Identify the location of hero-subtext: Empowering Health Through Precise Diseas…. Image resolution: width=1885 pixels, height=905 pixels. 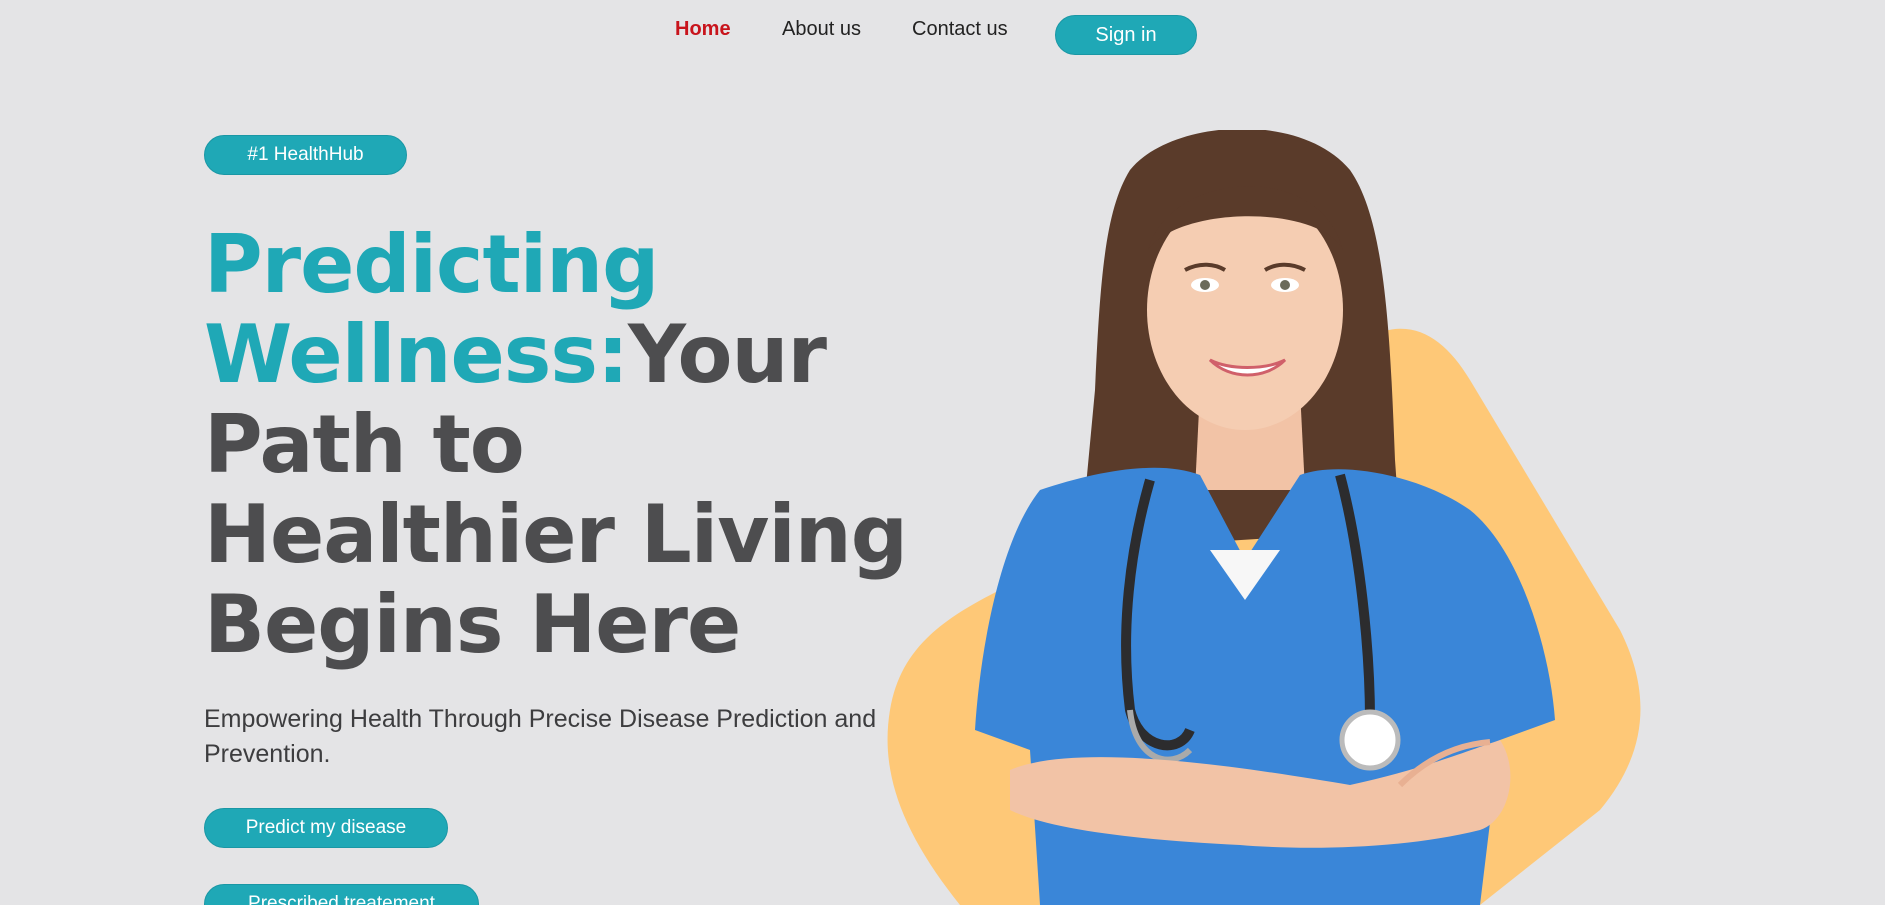
(540, 736).